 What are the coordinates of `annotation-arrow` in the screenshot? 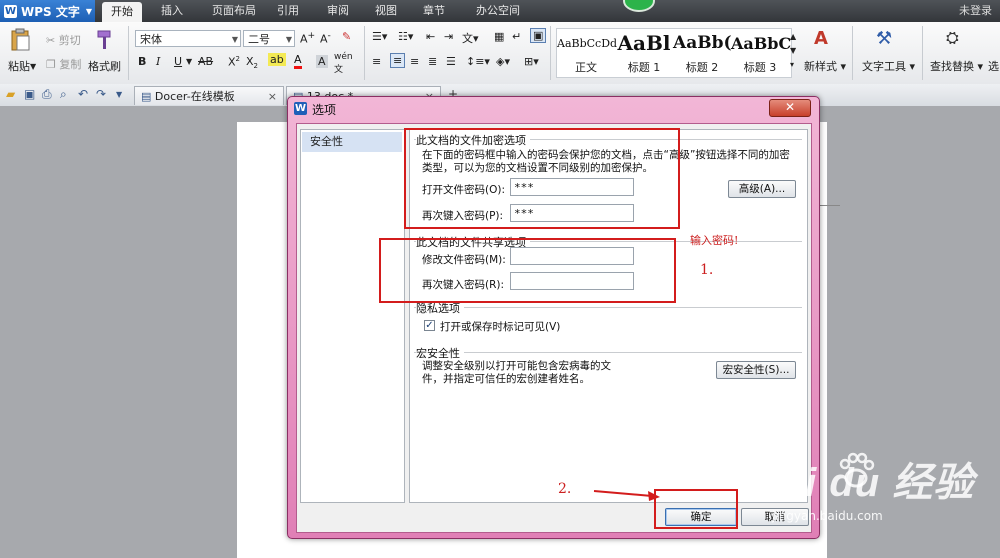 It's located at (626, 495).